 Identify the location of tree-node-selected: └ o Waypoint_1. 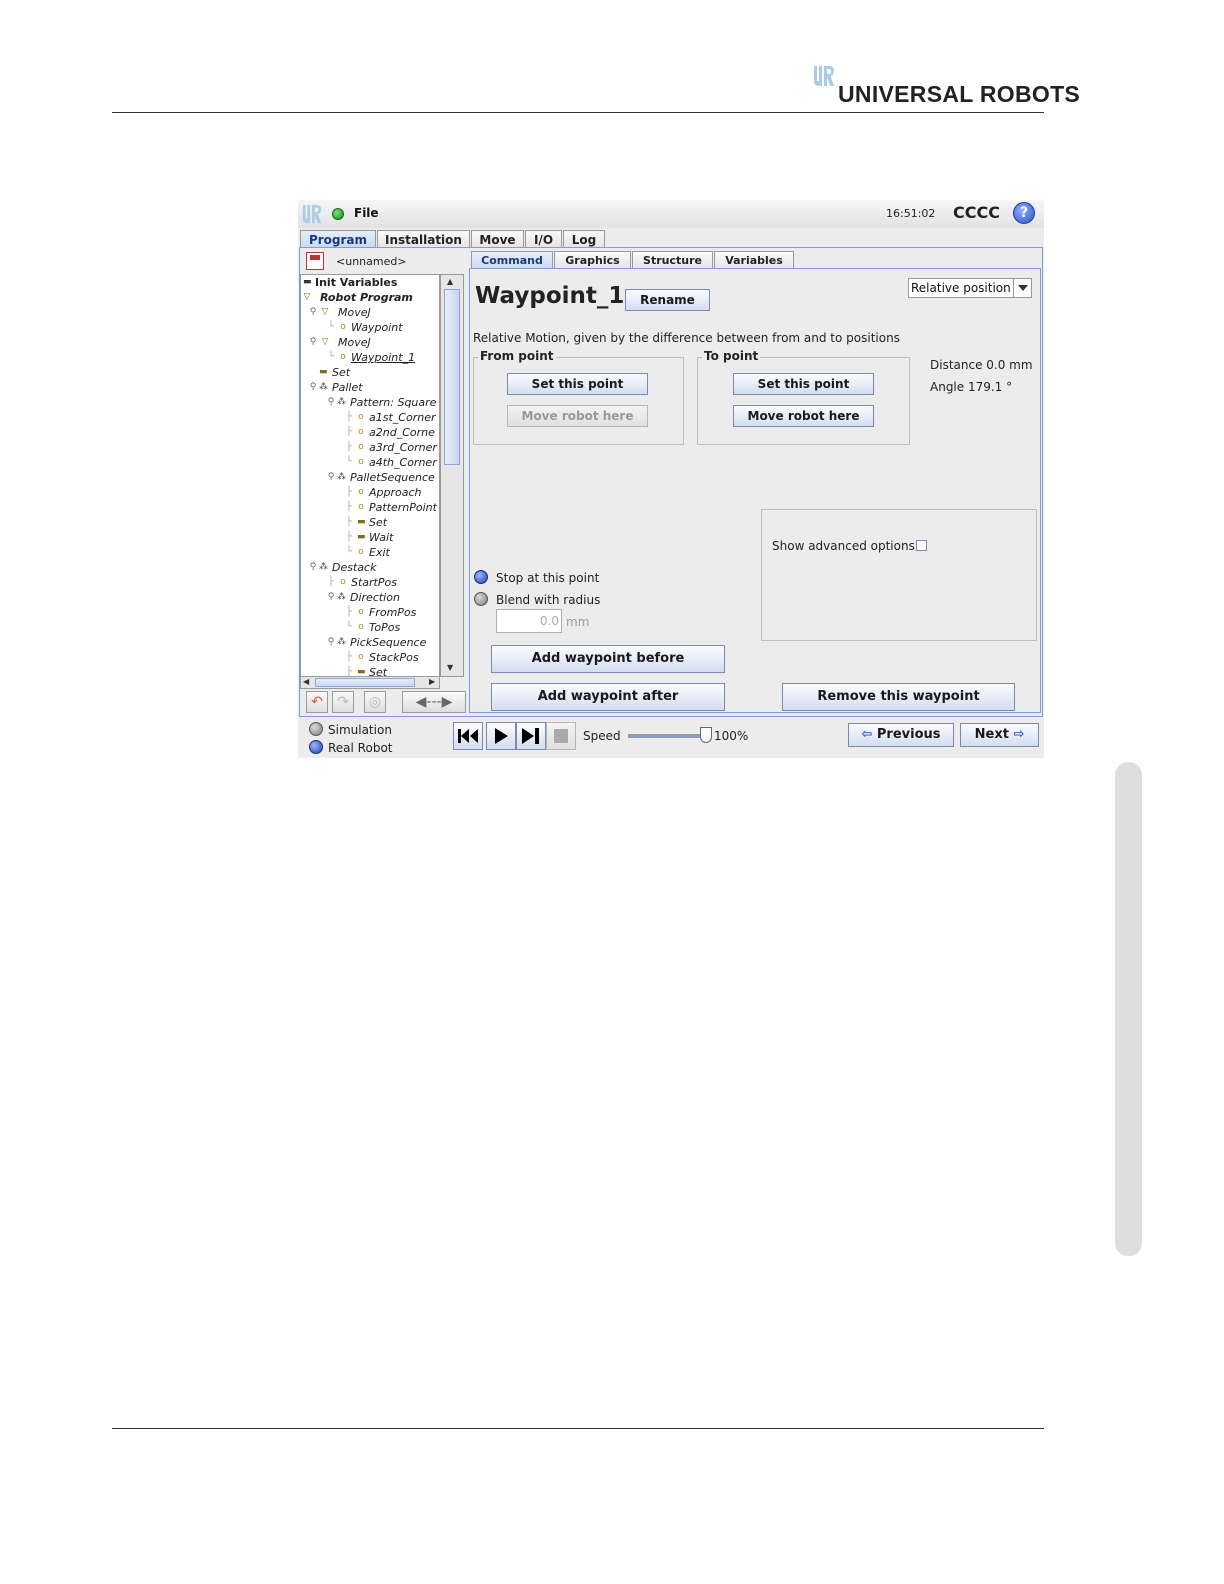
(375, 357).